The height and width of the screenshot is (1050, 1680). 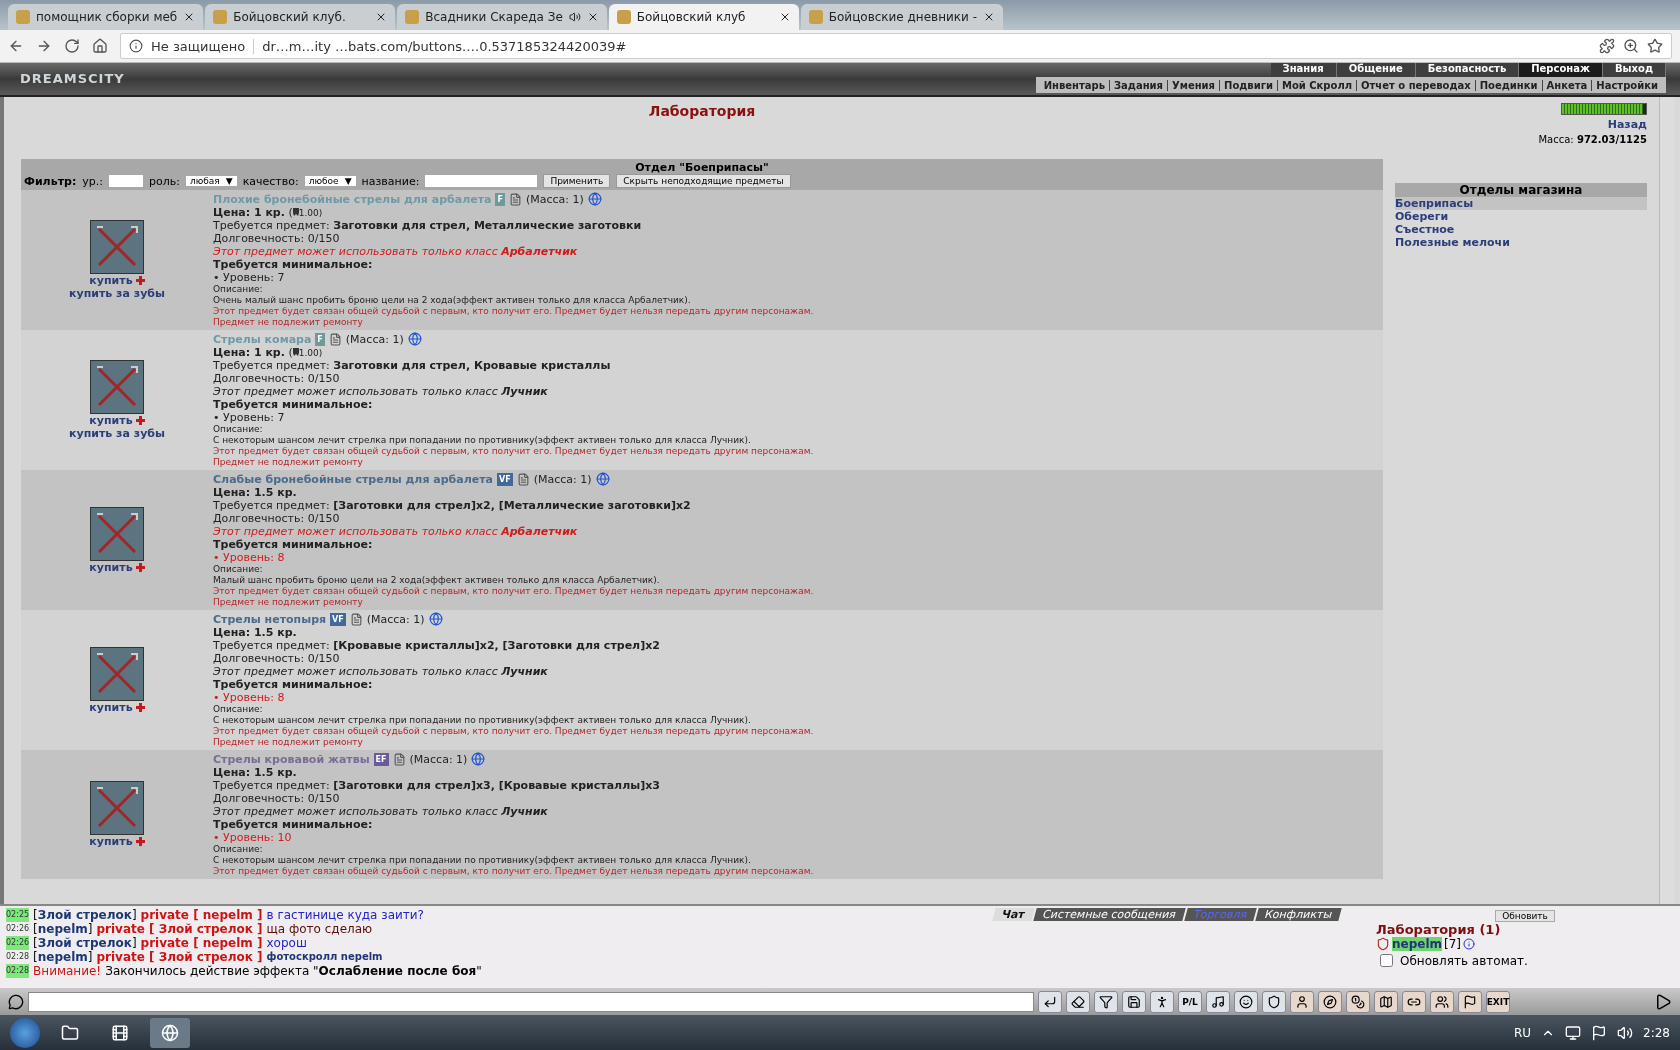 What do you see at coordinates (1249, 85) in the screenshot?
I see `submenu-link: Подвиги` at bounding box center [1249, 85].